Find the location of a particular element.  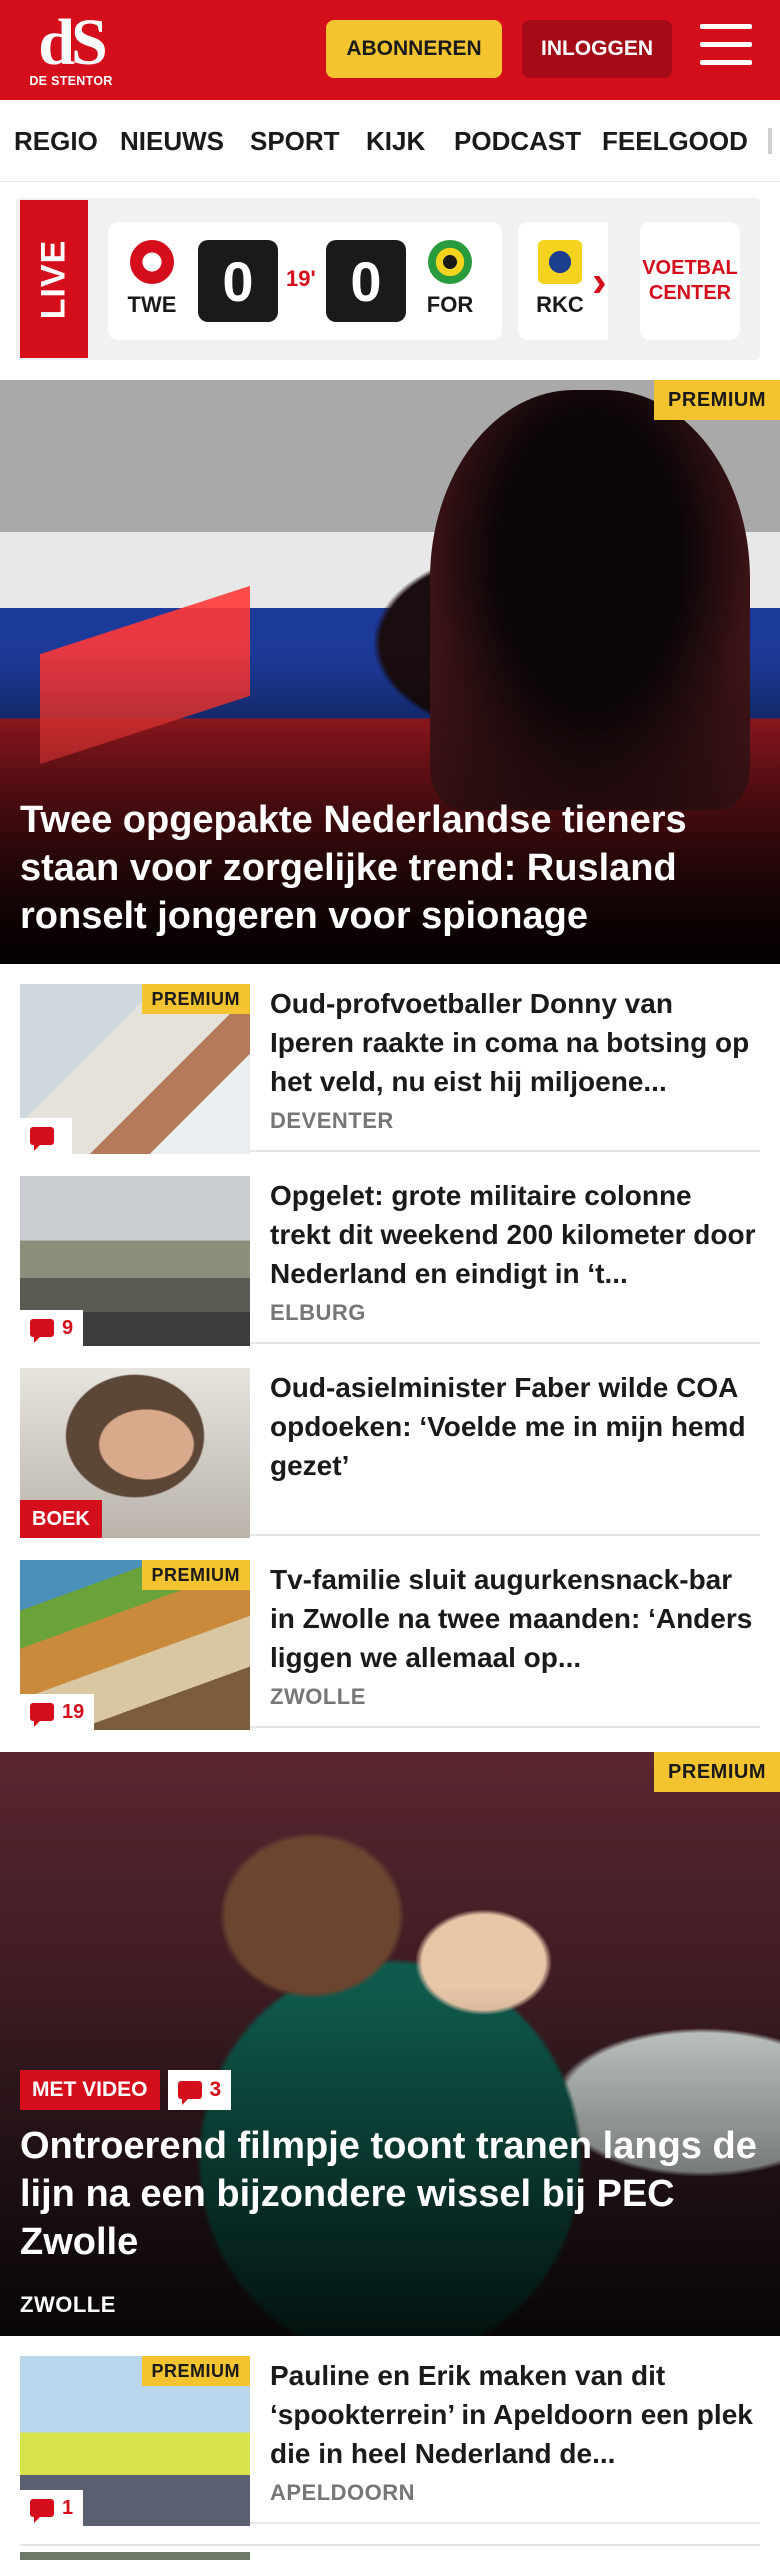

subscribe-button: ABONNEREN is located at coordinates (414, 49).